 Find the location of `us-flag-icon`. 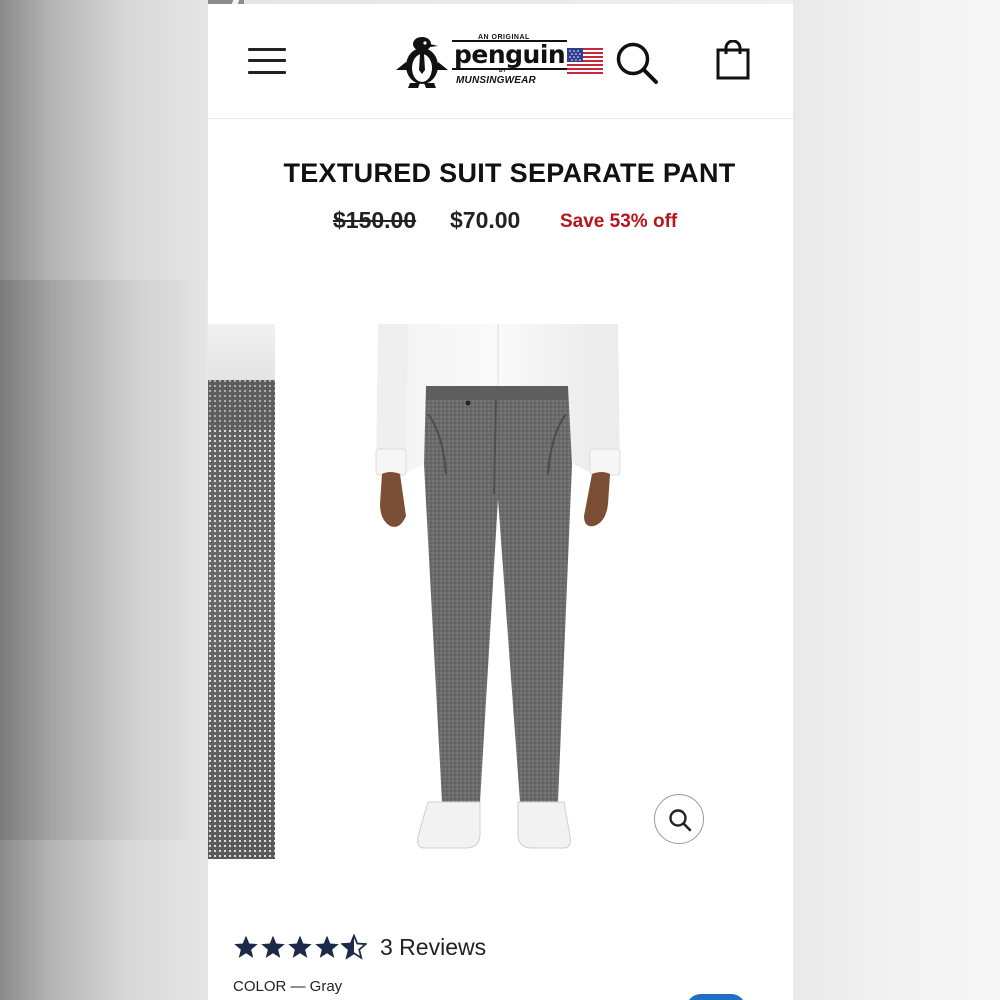

us-flag-icon is located at coordinates (585, 61).